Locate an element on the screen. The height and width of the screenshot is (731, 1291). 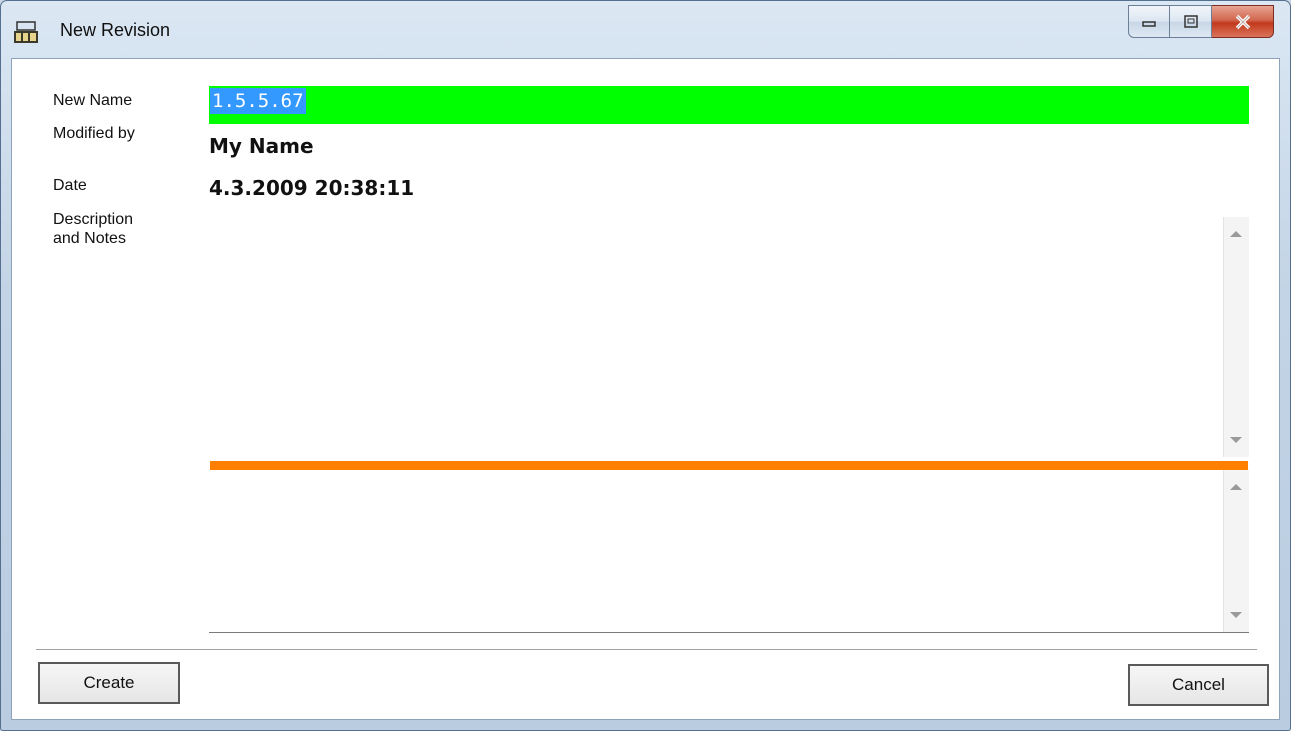
close-icon is located at coordinates (1242, 21).